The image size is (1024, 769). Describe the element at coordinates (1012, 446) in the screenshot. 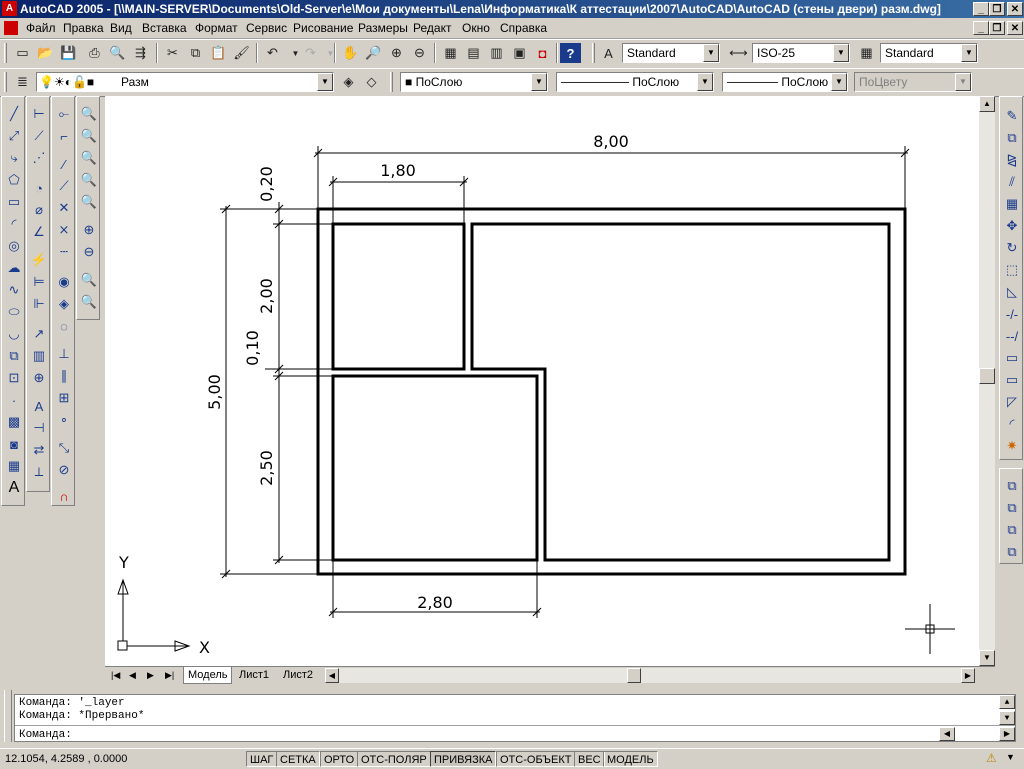

I see `explode-icon: ✷` at that location.